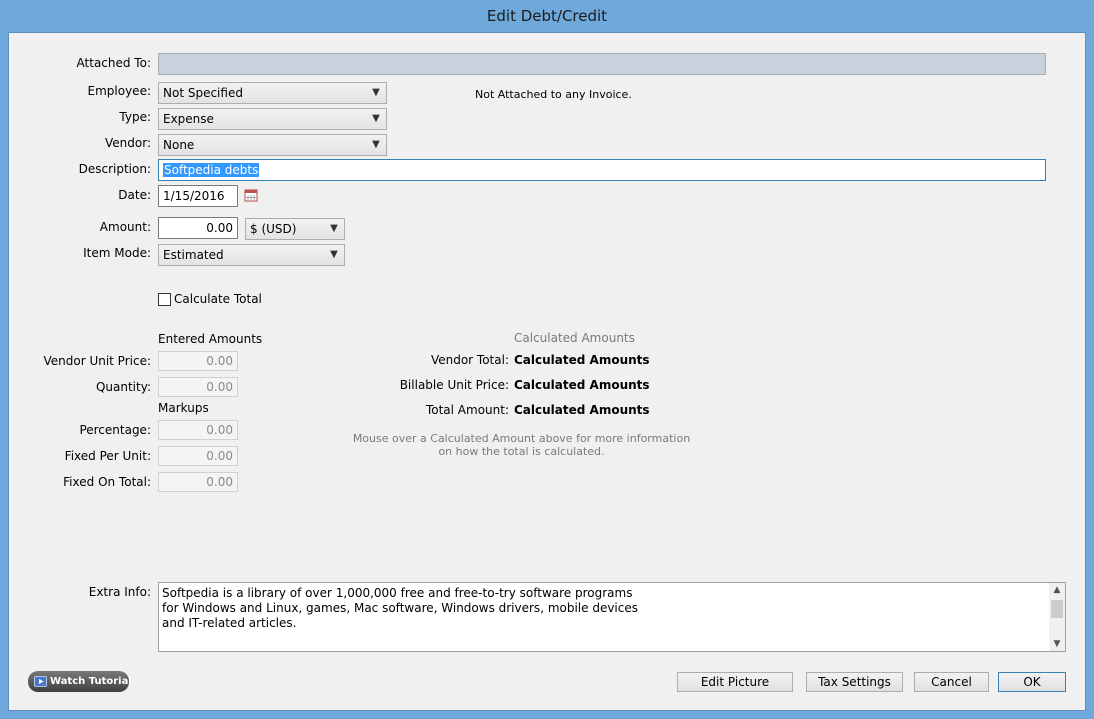  What do you see at coordinates (198, 456) in the screenshot?
I see `fixed-per-unit-input: 0.00` at bounding box center [198, 456].